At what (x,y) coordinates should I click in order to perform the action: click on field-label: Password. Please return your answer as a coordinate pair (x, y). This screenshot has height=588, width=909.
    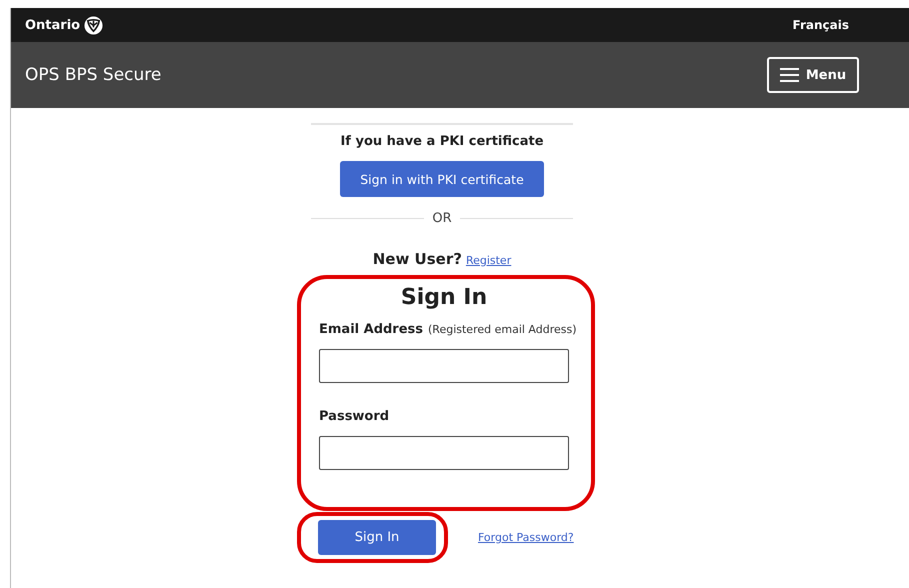
    Looking at the image, I should click on (354, 416).